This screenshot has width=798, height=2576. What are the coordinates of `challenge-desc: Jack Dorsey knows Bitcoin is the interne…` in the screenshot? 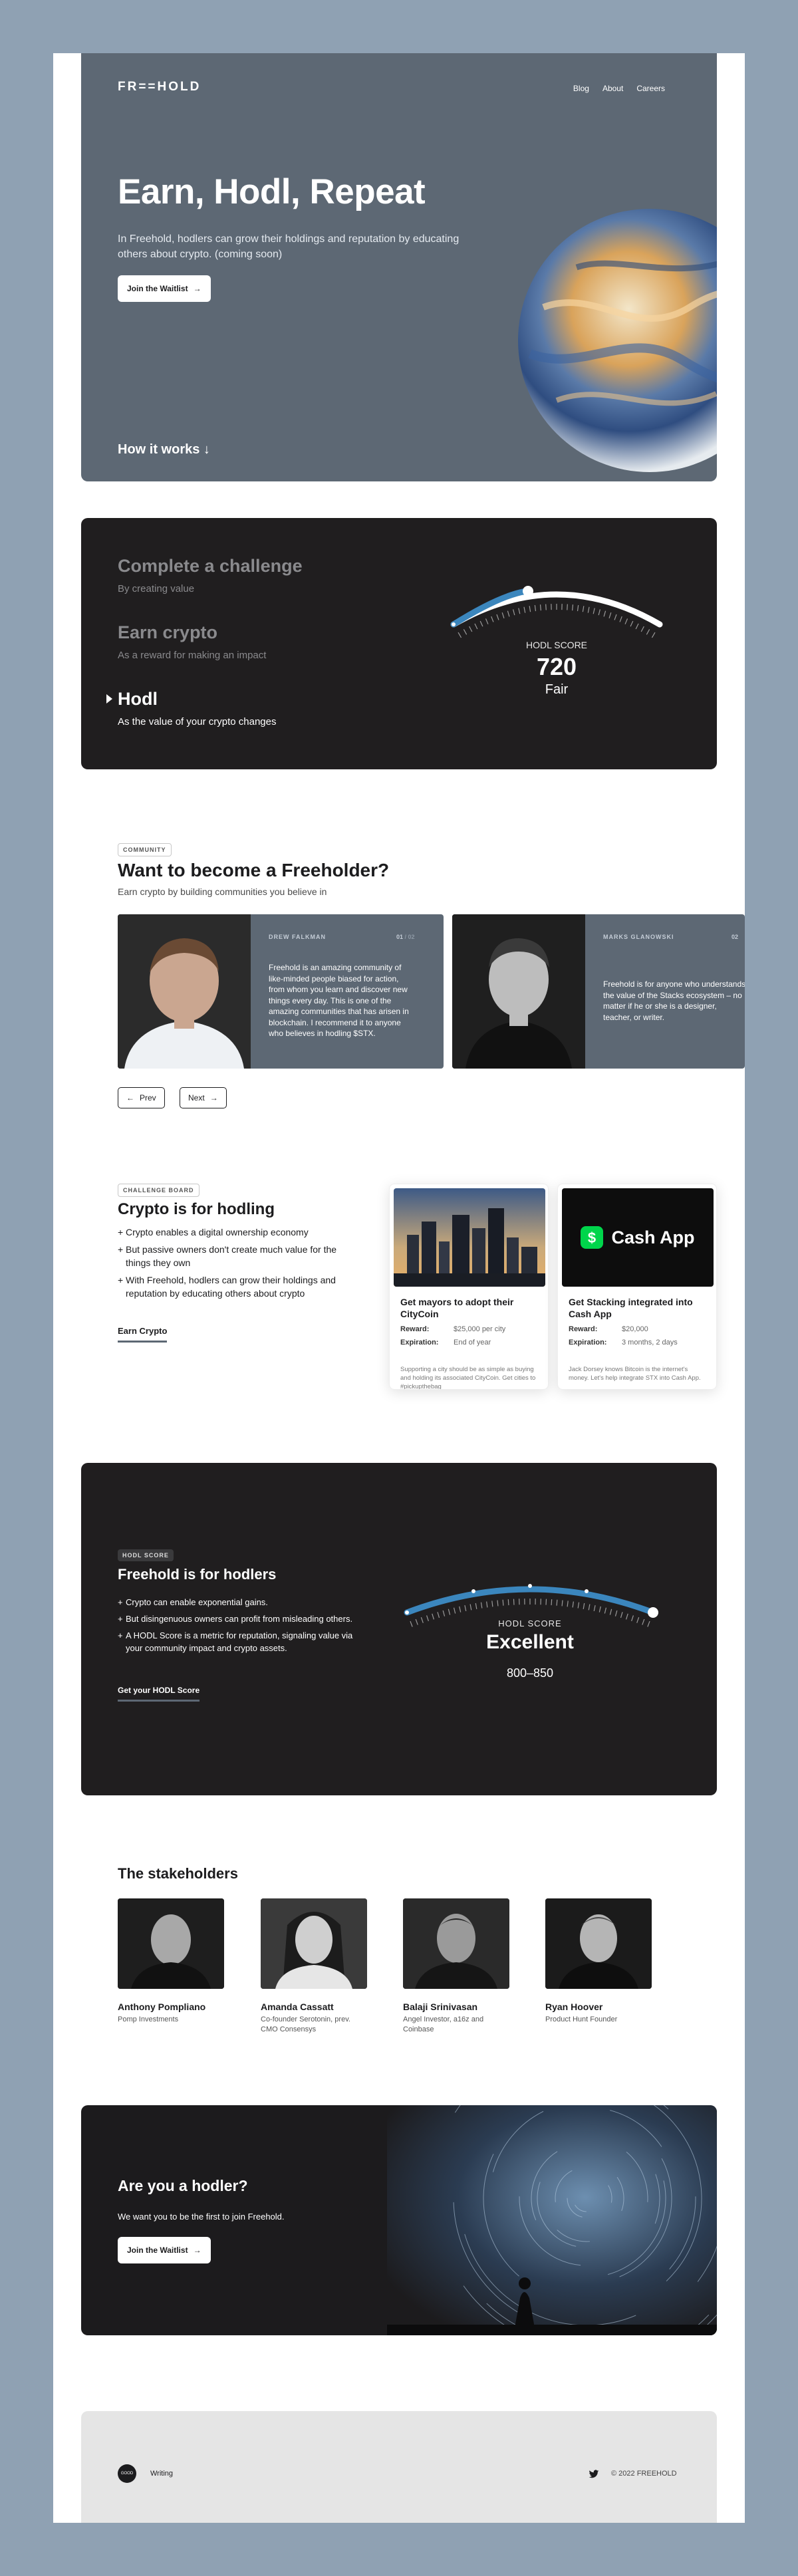 It's located at (638, 1373).